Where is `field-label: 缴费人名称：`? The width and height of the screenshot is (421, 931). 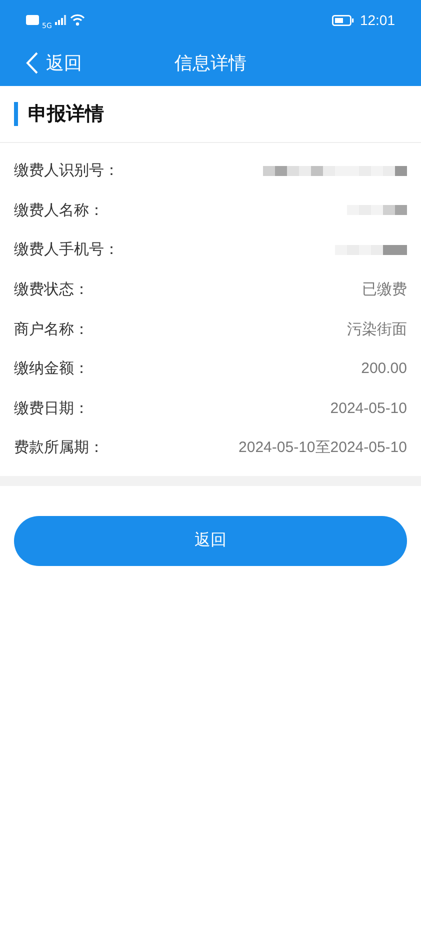
field-label: 缴费人名称： is located at coordinates (59, 210).